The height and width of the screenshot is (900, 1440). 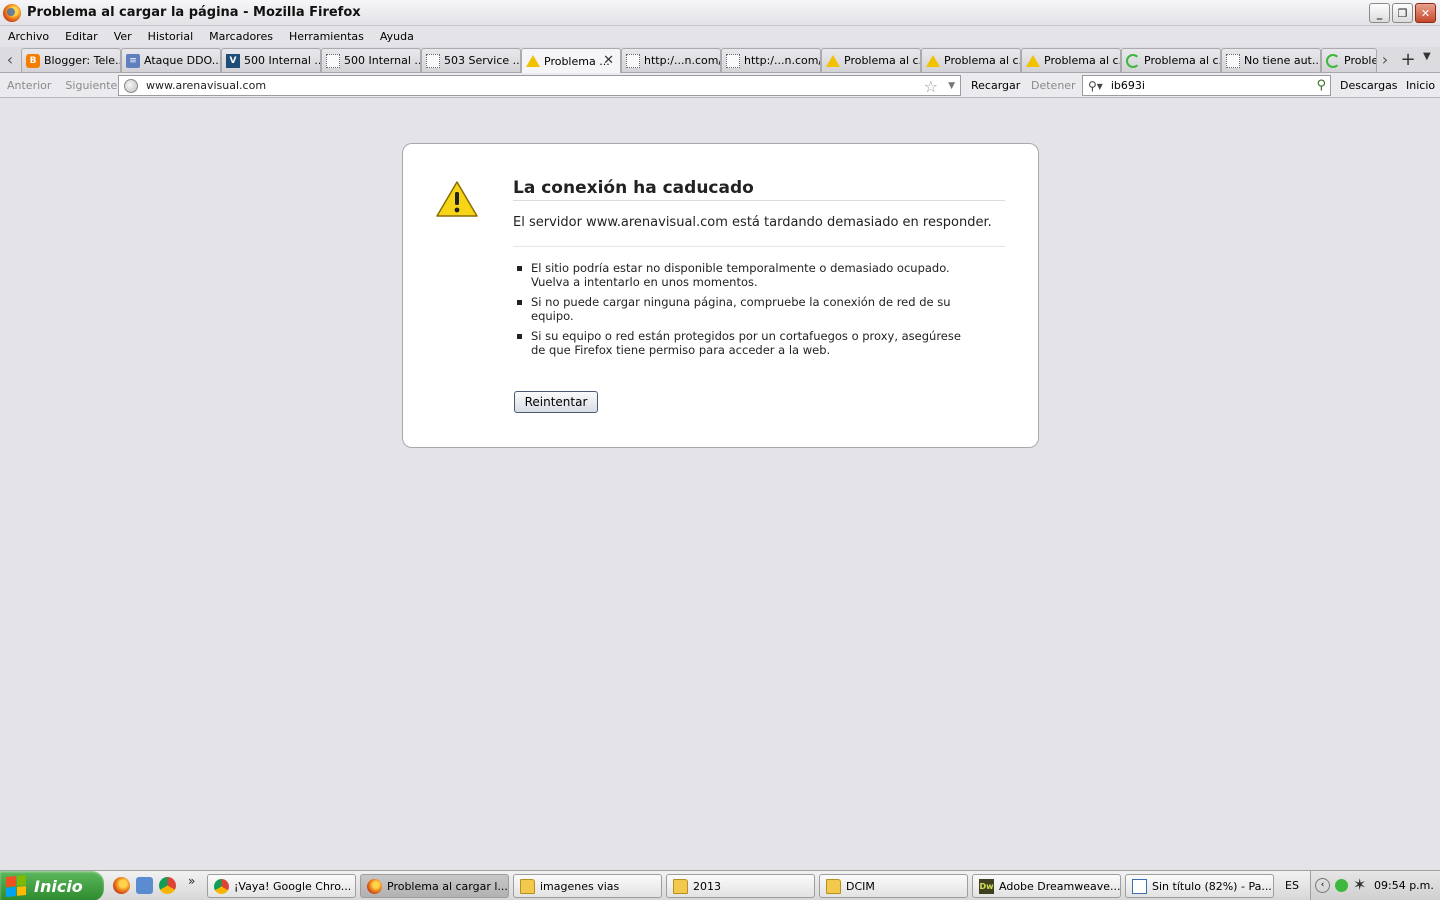 I want to click on star-icon: ✶, so click(x=1359, y=884).